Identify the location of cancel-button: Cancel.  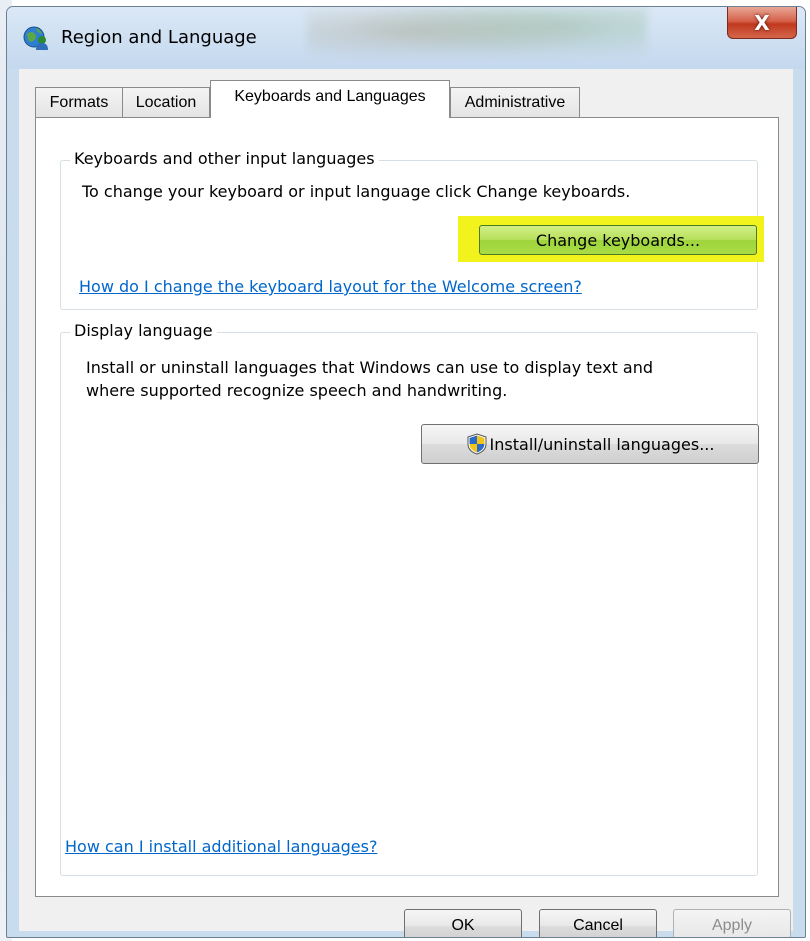
(598, 923).